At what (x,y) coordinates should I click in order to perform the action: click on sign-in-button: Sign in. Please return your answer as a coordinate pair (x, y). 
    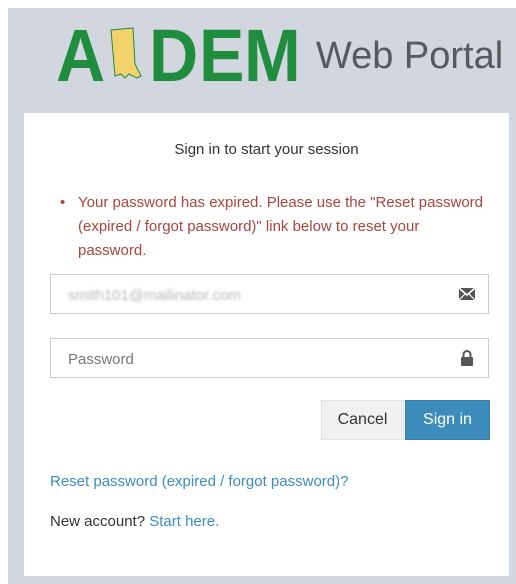
    Looking at the image, I should click on (447, 420).